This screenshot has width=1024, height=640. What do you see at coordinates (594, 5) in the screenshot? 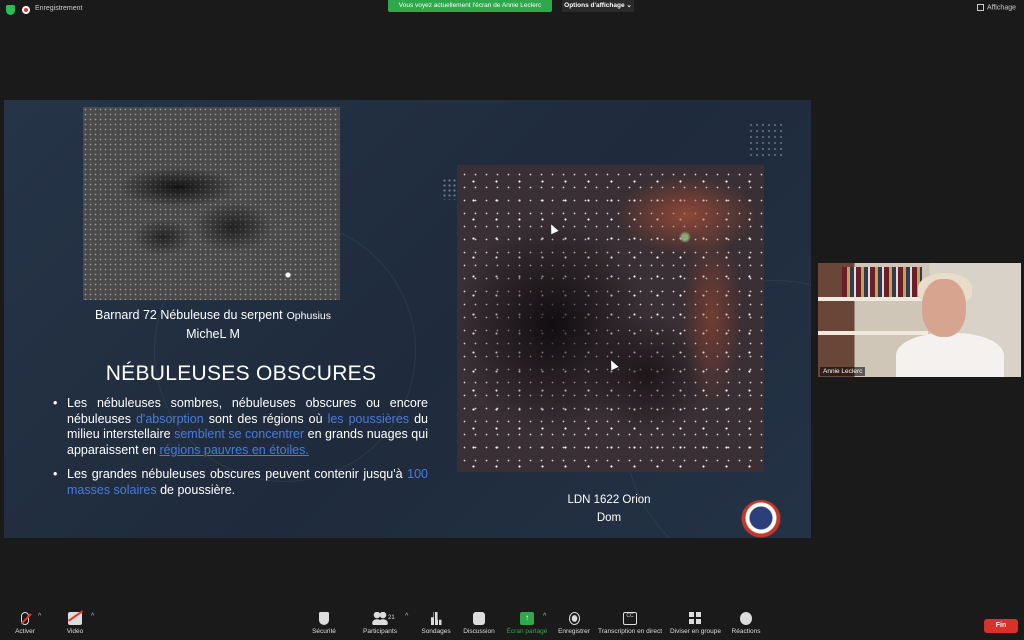
I see `view-options-label: Options d'affichage` at bounding box center [594, 5].